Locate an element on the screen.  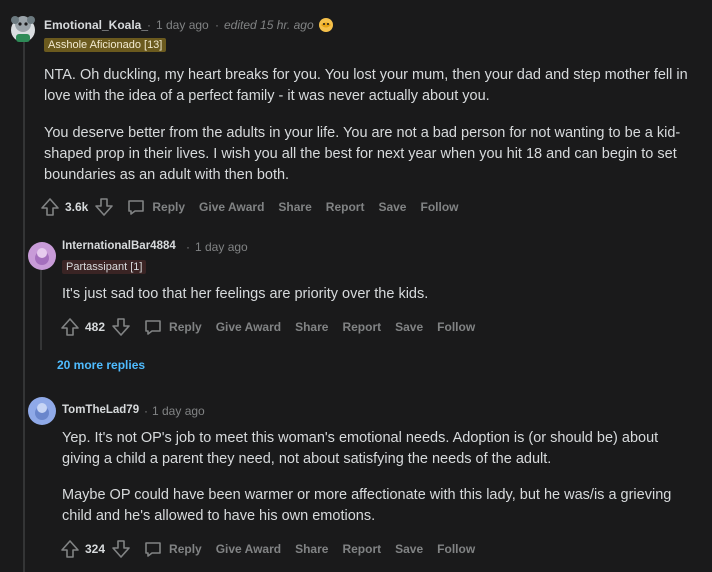
thread-line-main is located at coordinates (24, 307).